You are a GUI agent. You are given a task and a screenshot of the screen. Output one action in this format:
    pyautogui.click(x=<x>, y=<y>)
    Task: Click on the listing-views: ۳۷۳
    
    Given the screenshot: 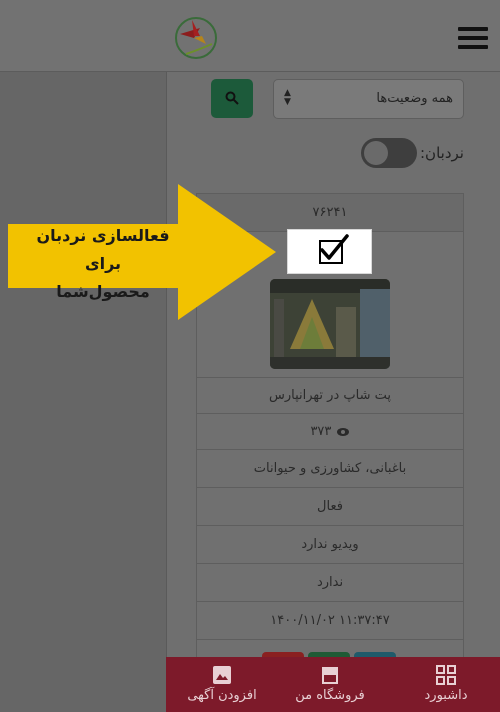 What is the action you would take?
    pyautogui.click(x=330, y=431)
    